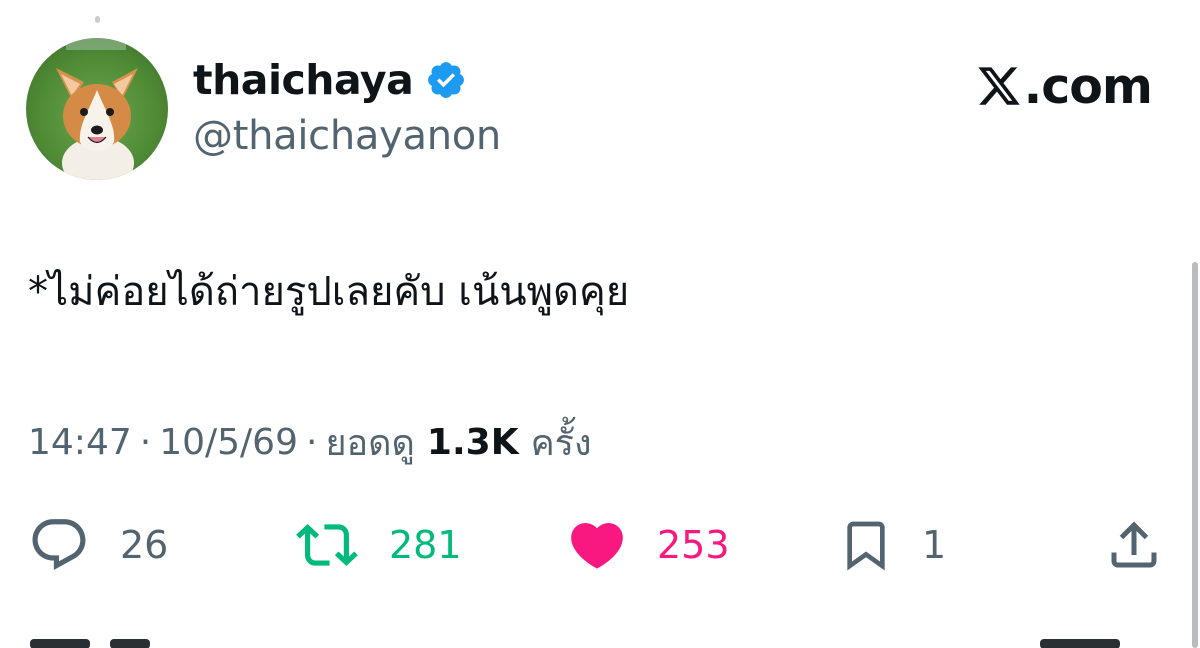 The image size is (1200, 648). Describe the element at coordinates (561, 443) in the screenshot. I see `views-suffix: ครั้ง` at that location.